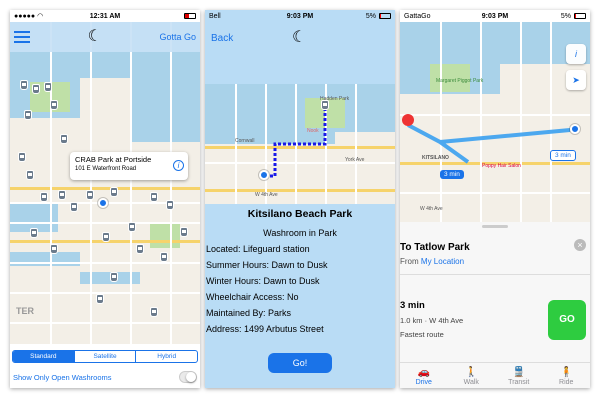  I want to click on status-time: 12:31 AM, so click(105, 16).